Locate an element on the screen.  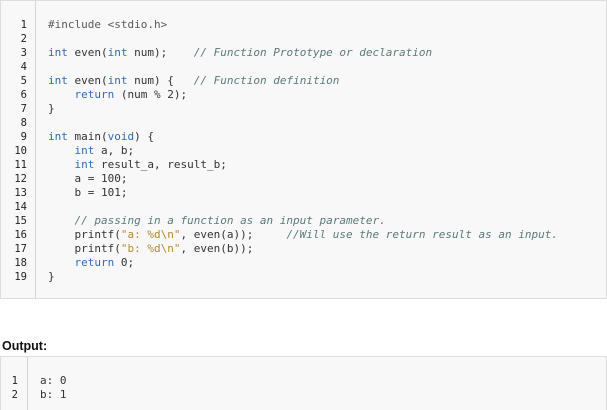
line-number: 12 is located at coordinates (20, 179).